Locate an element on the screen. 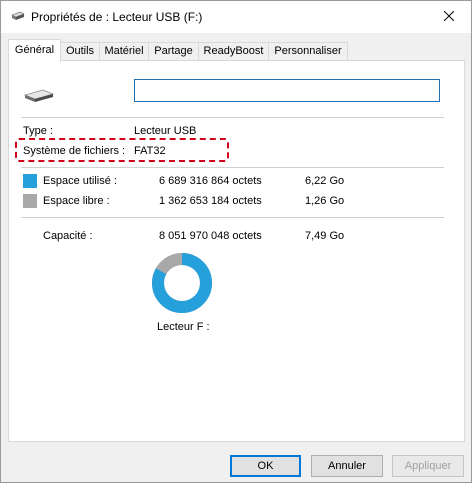  capacity-bytes: 8 051 970 048 octets is located at coordinates (210, 236).